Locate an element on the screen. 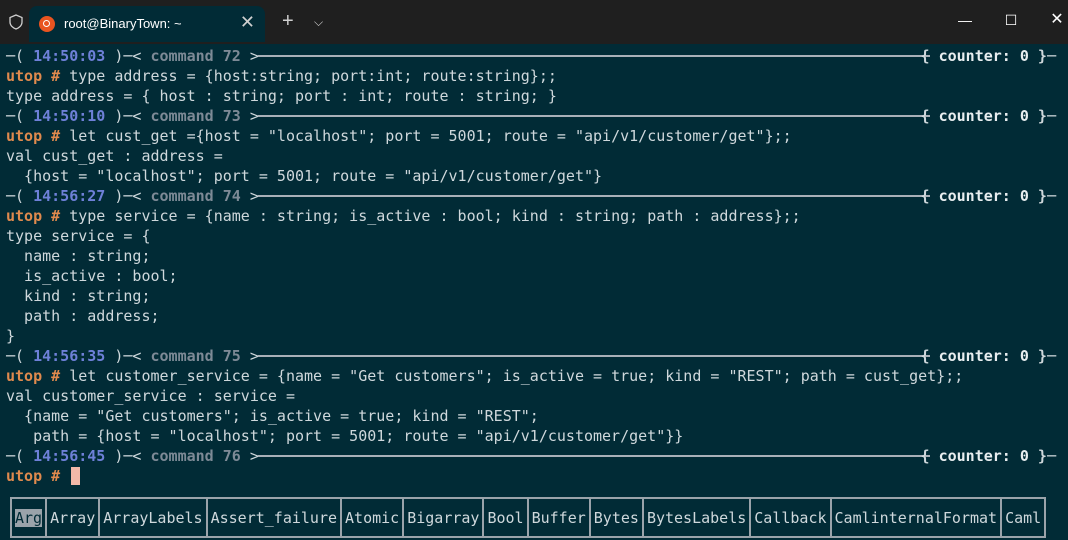 Image resolution: width=1068 pixels, height=540 pixels. completion-label: Assert_failure is located at coordinates (274, 517).